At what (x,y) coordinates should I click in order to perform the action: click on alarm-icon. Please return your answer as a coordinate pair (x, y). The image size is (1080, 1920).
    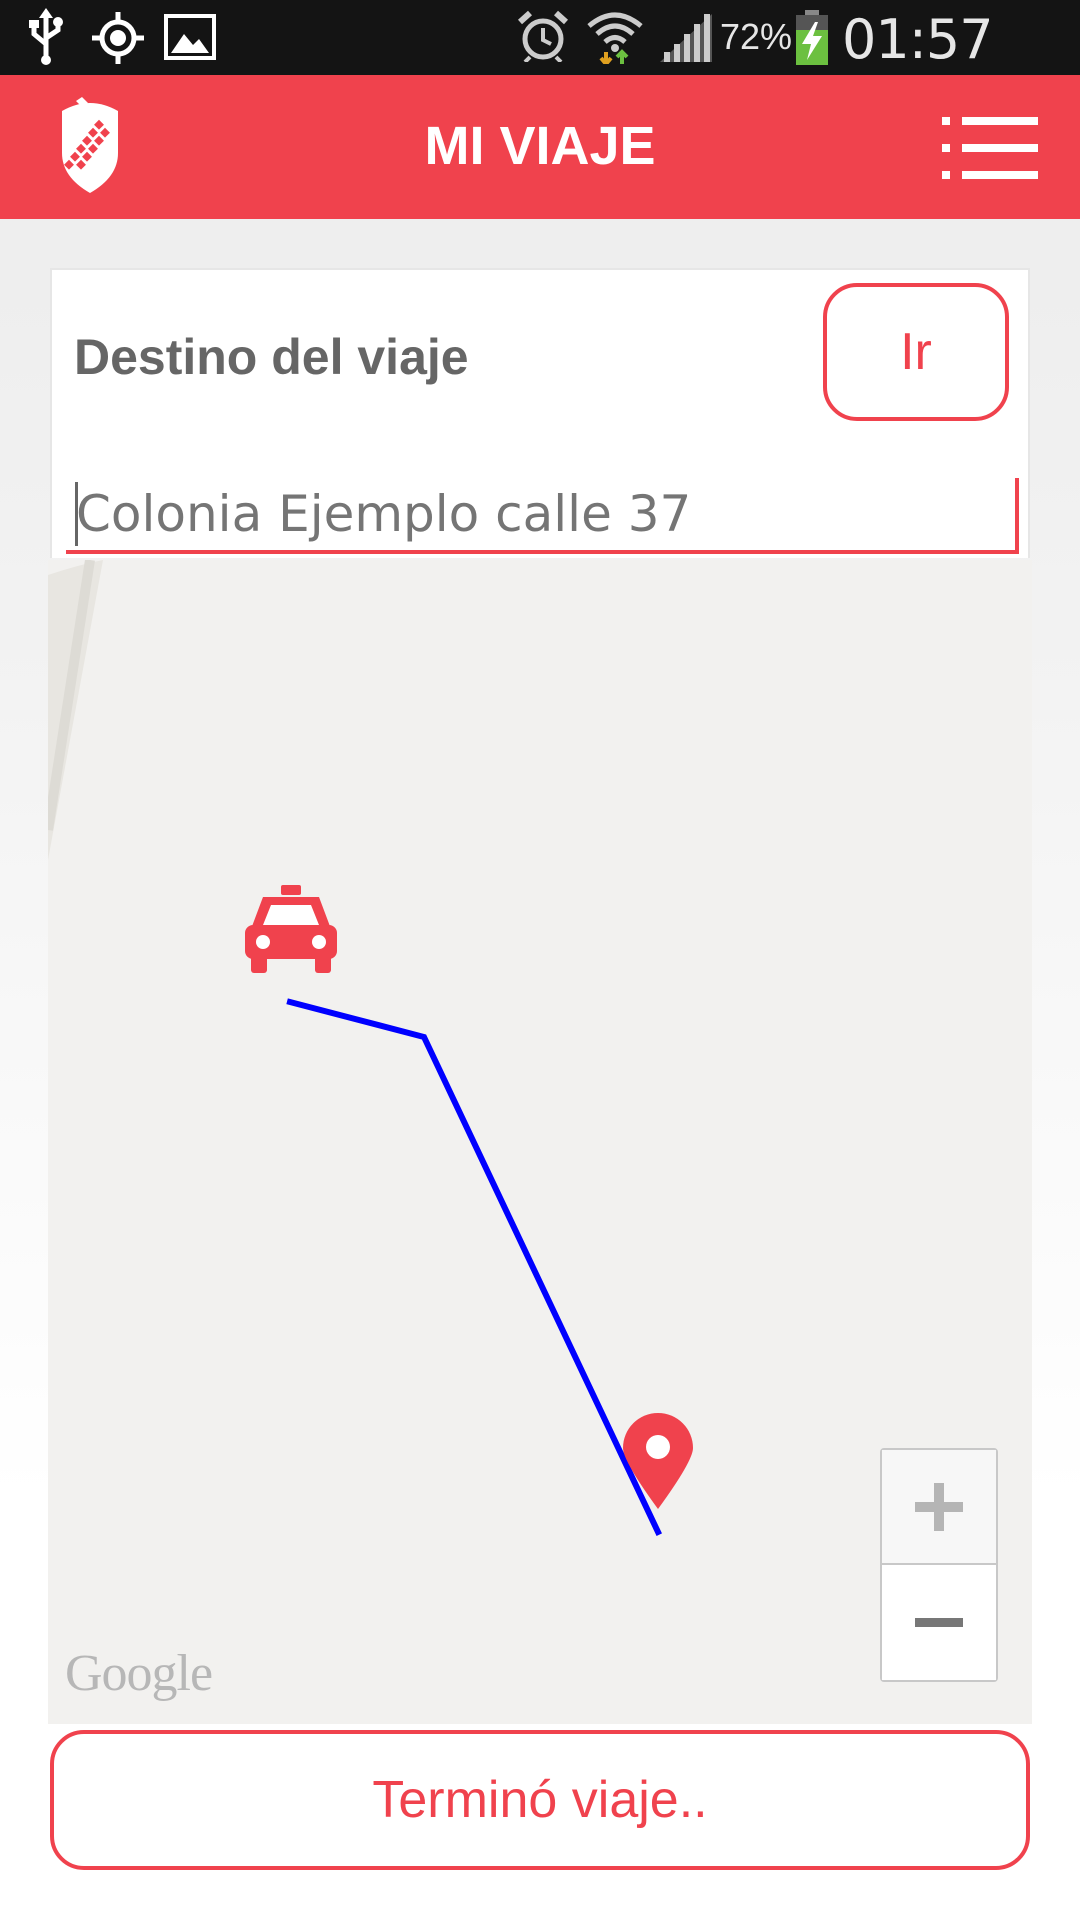
    Looking at the image, I should click on (543, 38).